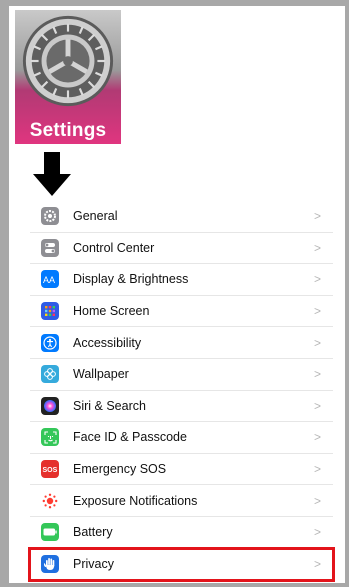 This screenshot has height=587, width=349. What do you see at coordinates (50, 405) in the screenshot?
I see `siri-icon` at bounding box center [50, 405].